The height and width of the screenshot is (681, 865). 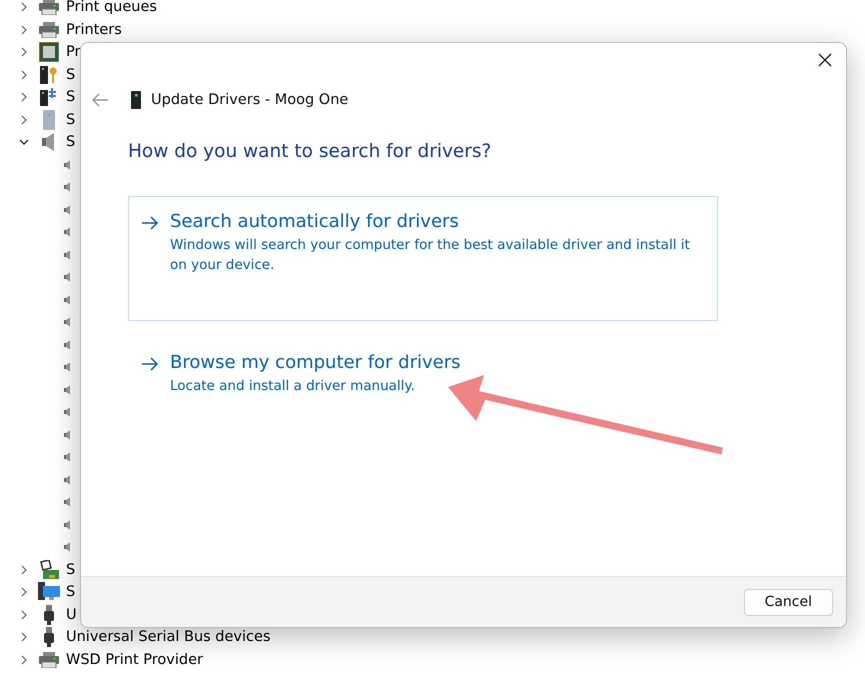 What do you see at coordinates (110, 8) in the screenshot?
I see `tree-item-label: Print queues` at bounding box center [110, 8].